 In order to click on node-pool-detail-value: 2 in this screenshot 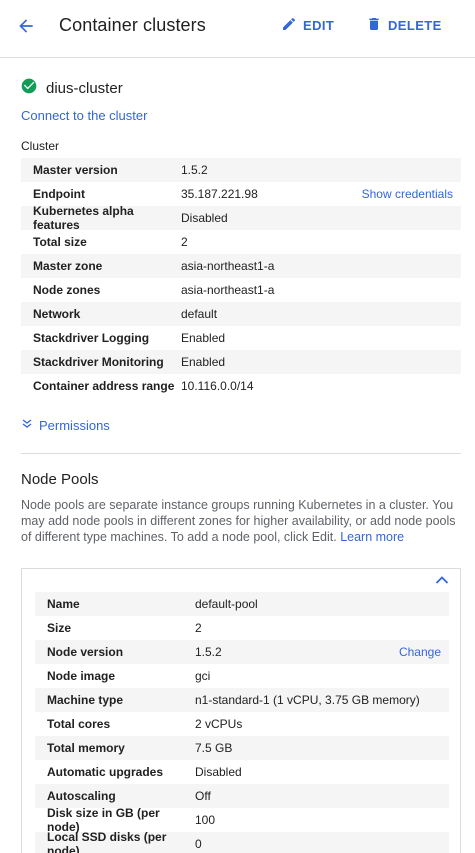, I will do `click(198, 628)`.